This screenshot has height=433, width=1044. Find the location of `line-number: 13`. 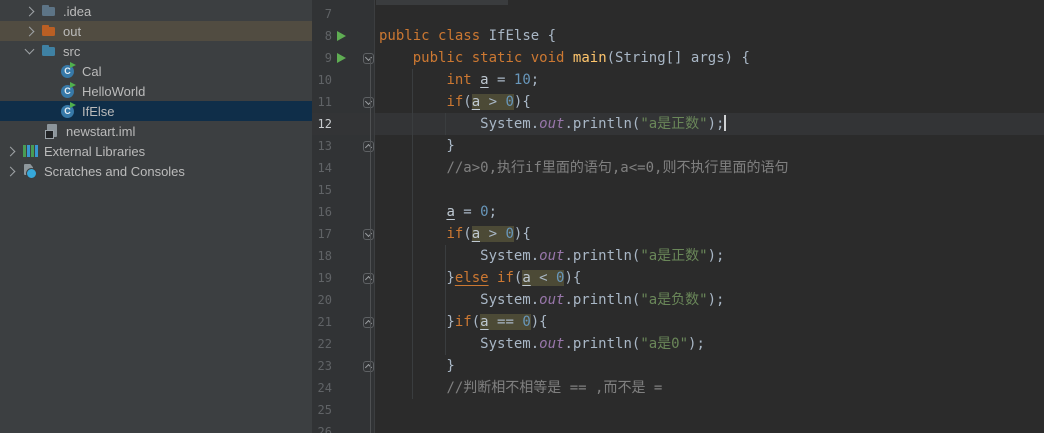

line-number: 13 is located at coordinates (324, 146).